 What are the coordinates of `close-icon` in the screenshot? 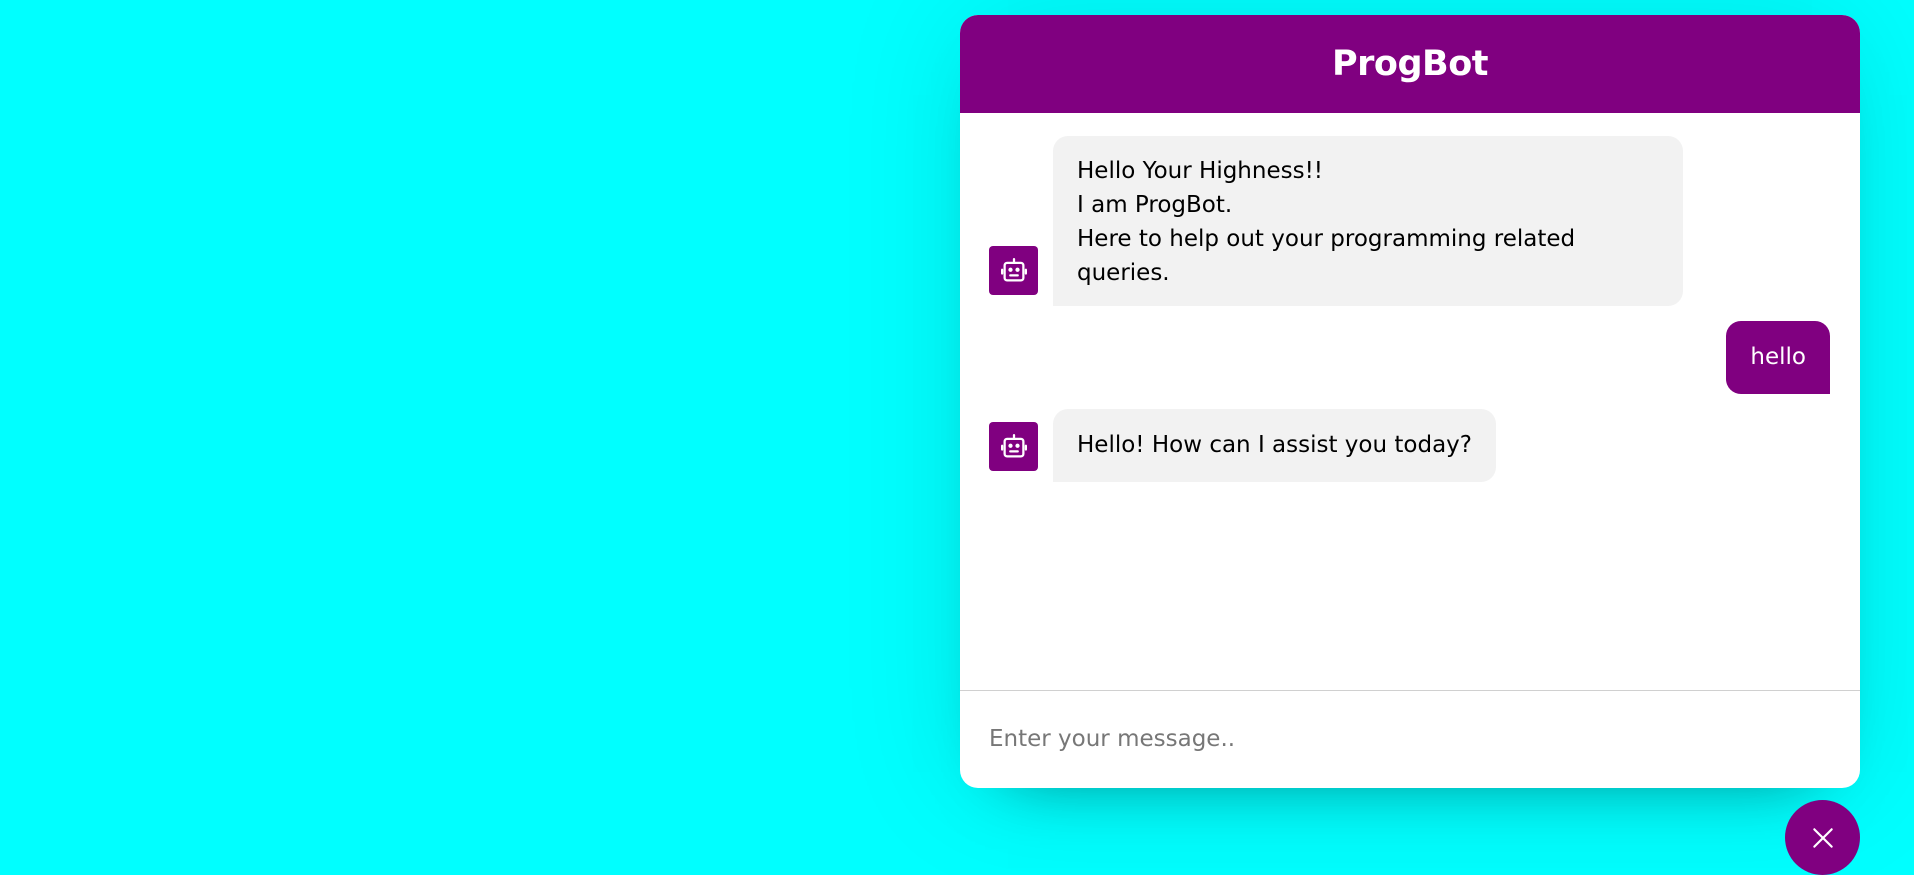 It's located at (1822, 837).